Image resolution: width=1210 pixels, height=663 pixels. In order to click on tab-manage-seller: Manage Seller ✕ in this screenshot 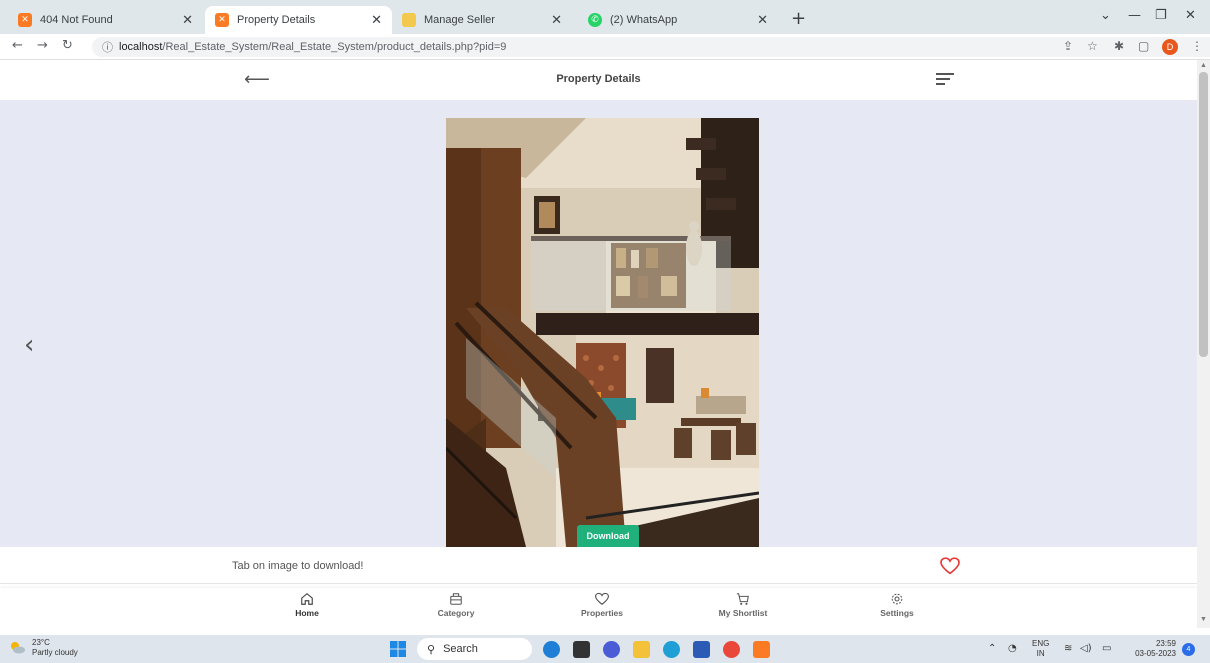, I will do `click(482, 20)`.